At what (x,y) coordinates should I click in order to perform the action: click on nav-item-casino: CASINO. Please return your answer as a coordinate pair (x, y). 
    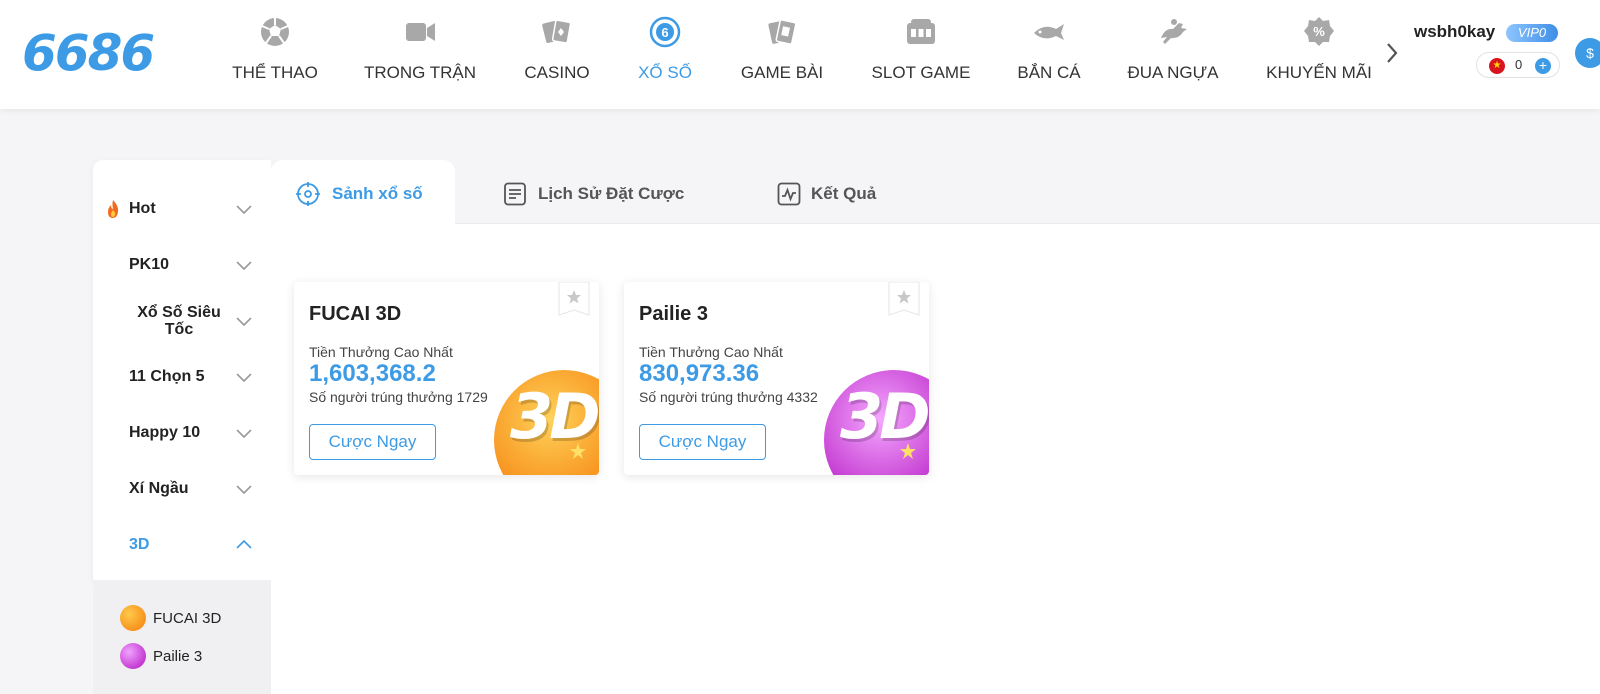
    Looking at the image, I should click on (557, 54).